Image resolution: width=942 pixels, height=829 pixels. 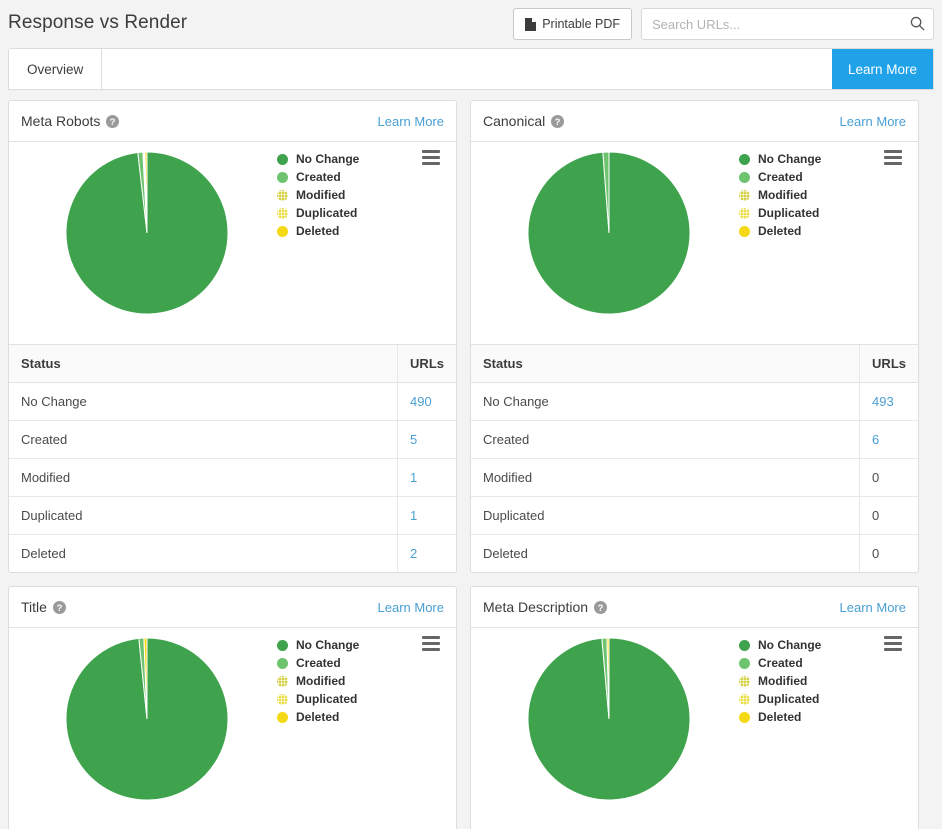 What do you see at coordinates (876, 477) in the screenshot?
I see `url-count-value: 0` at bounding box center [876, 477].